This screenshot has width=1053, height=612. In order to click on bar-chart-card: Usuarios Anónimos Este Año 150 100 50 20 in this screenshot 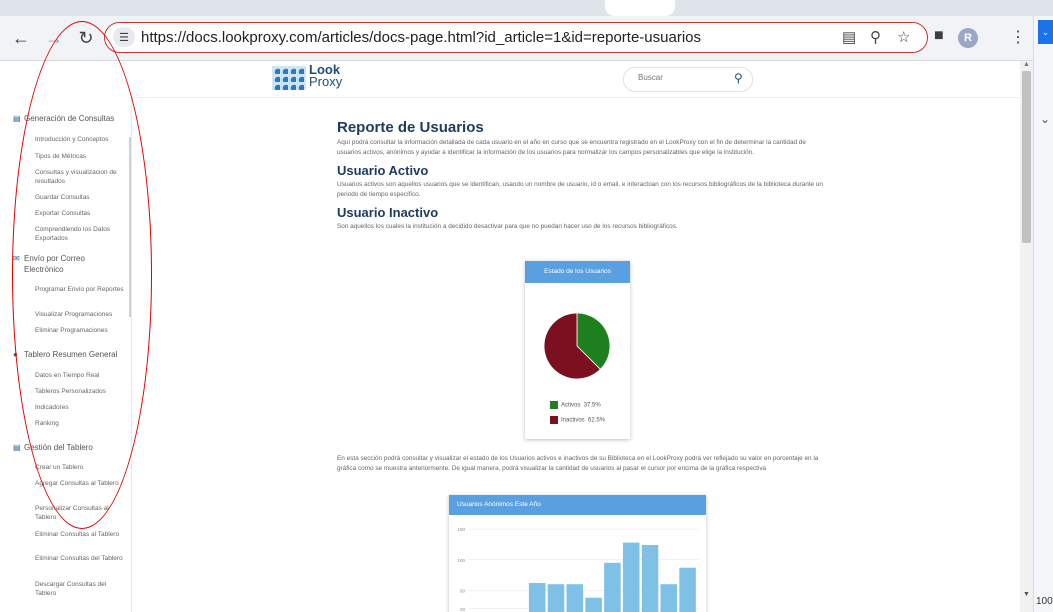, I will do `click(577, 553)`.